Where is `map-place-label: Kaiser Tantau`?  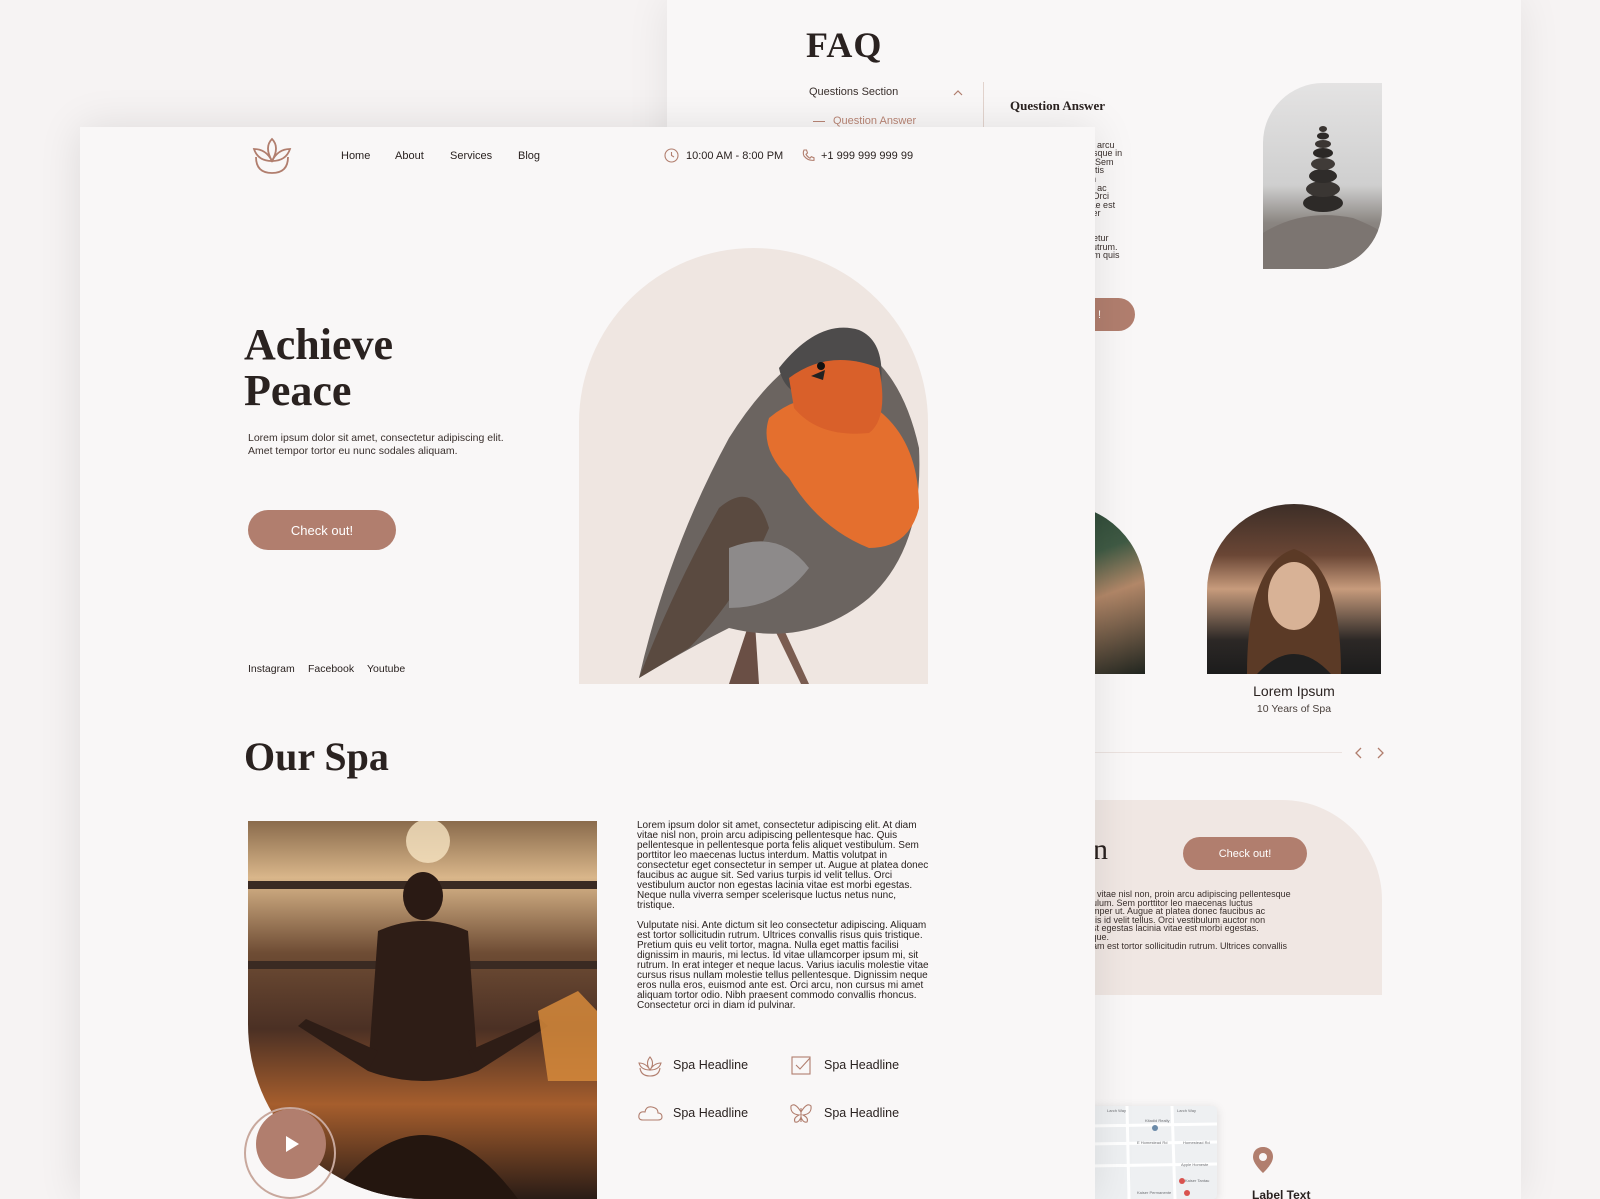
map-place-label: Kaiser Tantau is located at coordinates (1197, 1180).